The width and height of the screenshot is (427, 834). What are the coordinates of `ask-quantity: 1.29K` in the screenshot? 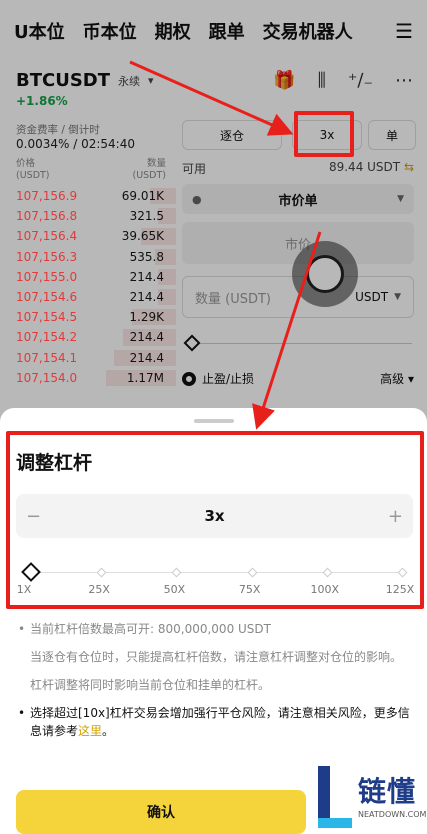 It's located at (146, 317).